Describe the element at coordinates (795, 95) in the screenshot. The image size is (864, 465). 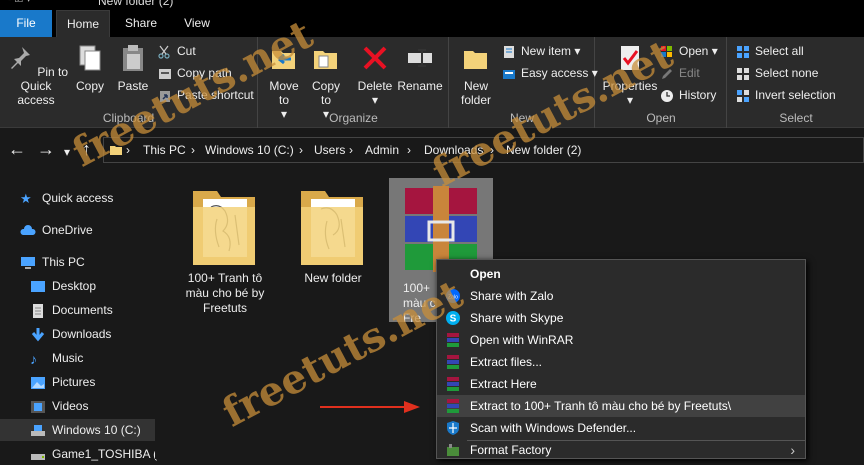
I see `invert-selection-label: Invert selection` at that location.